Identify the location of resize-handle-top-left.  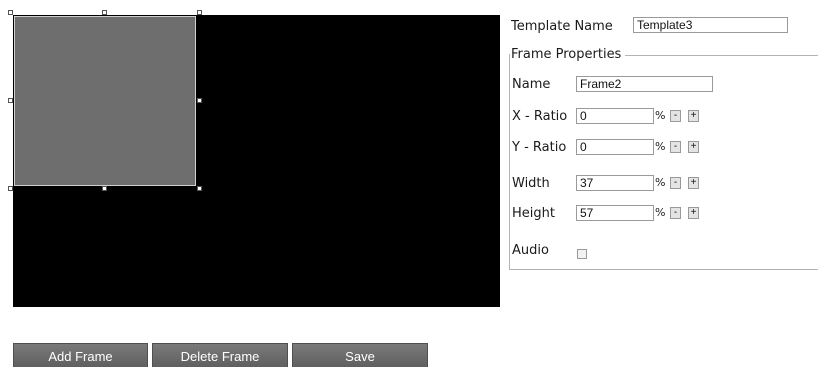
(10, 12).